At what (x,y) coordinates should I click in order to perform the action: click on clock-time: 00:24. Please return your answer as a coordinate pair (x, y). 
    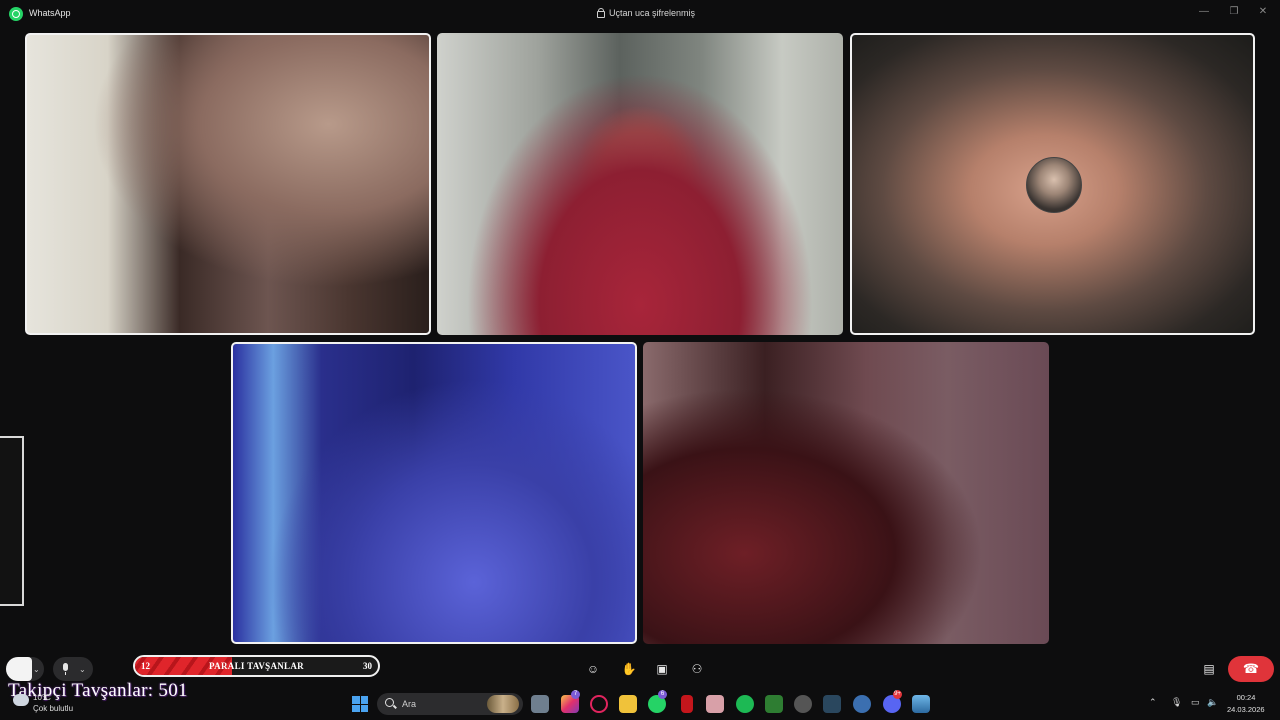
    Looking at the image, I should click on (1246, 697).